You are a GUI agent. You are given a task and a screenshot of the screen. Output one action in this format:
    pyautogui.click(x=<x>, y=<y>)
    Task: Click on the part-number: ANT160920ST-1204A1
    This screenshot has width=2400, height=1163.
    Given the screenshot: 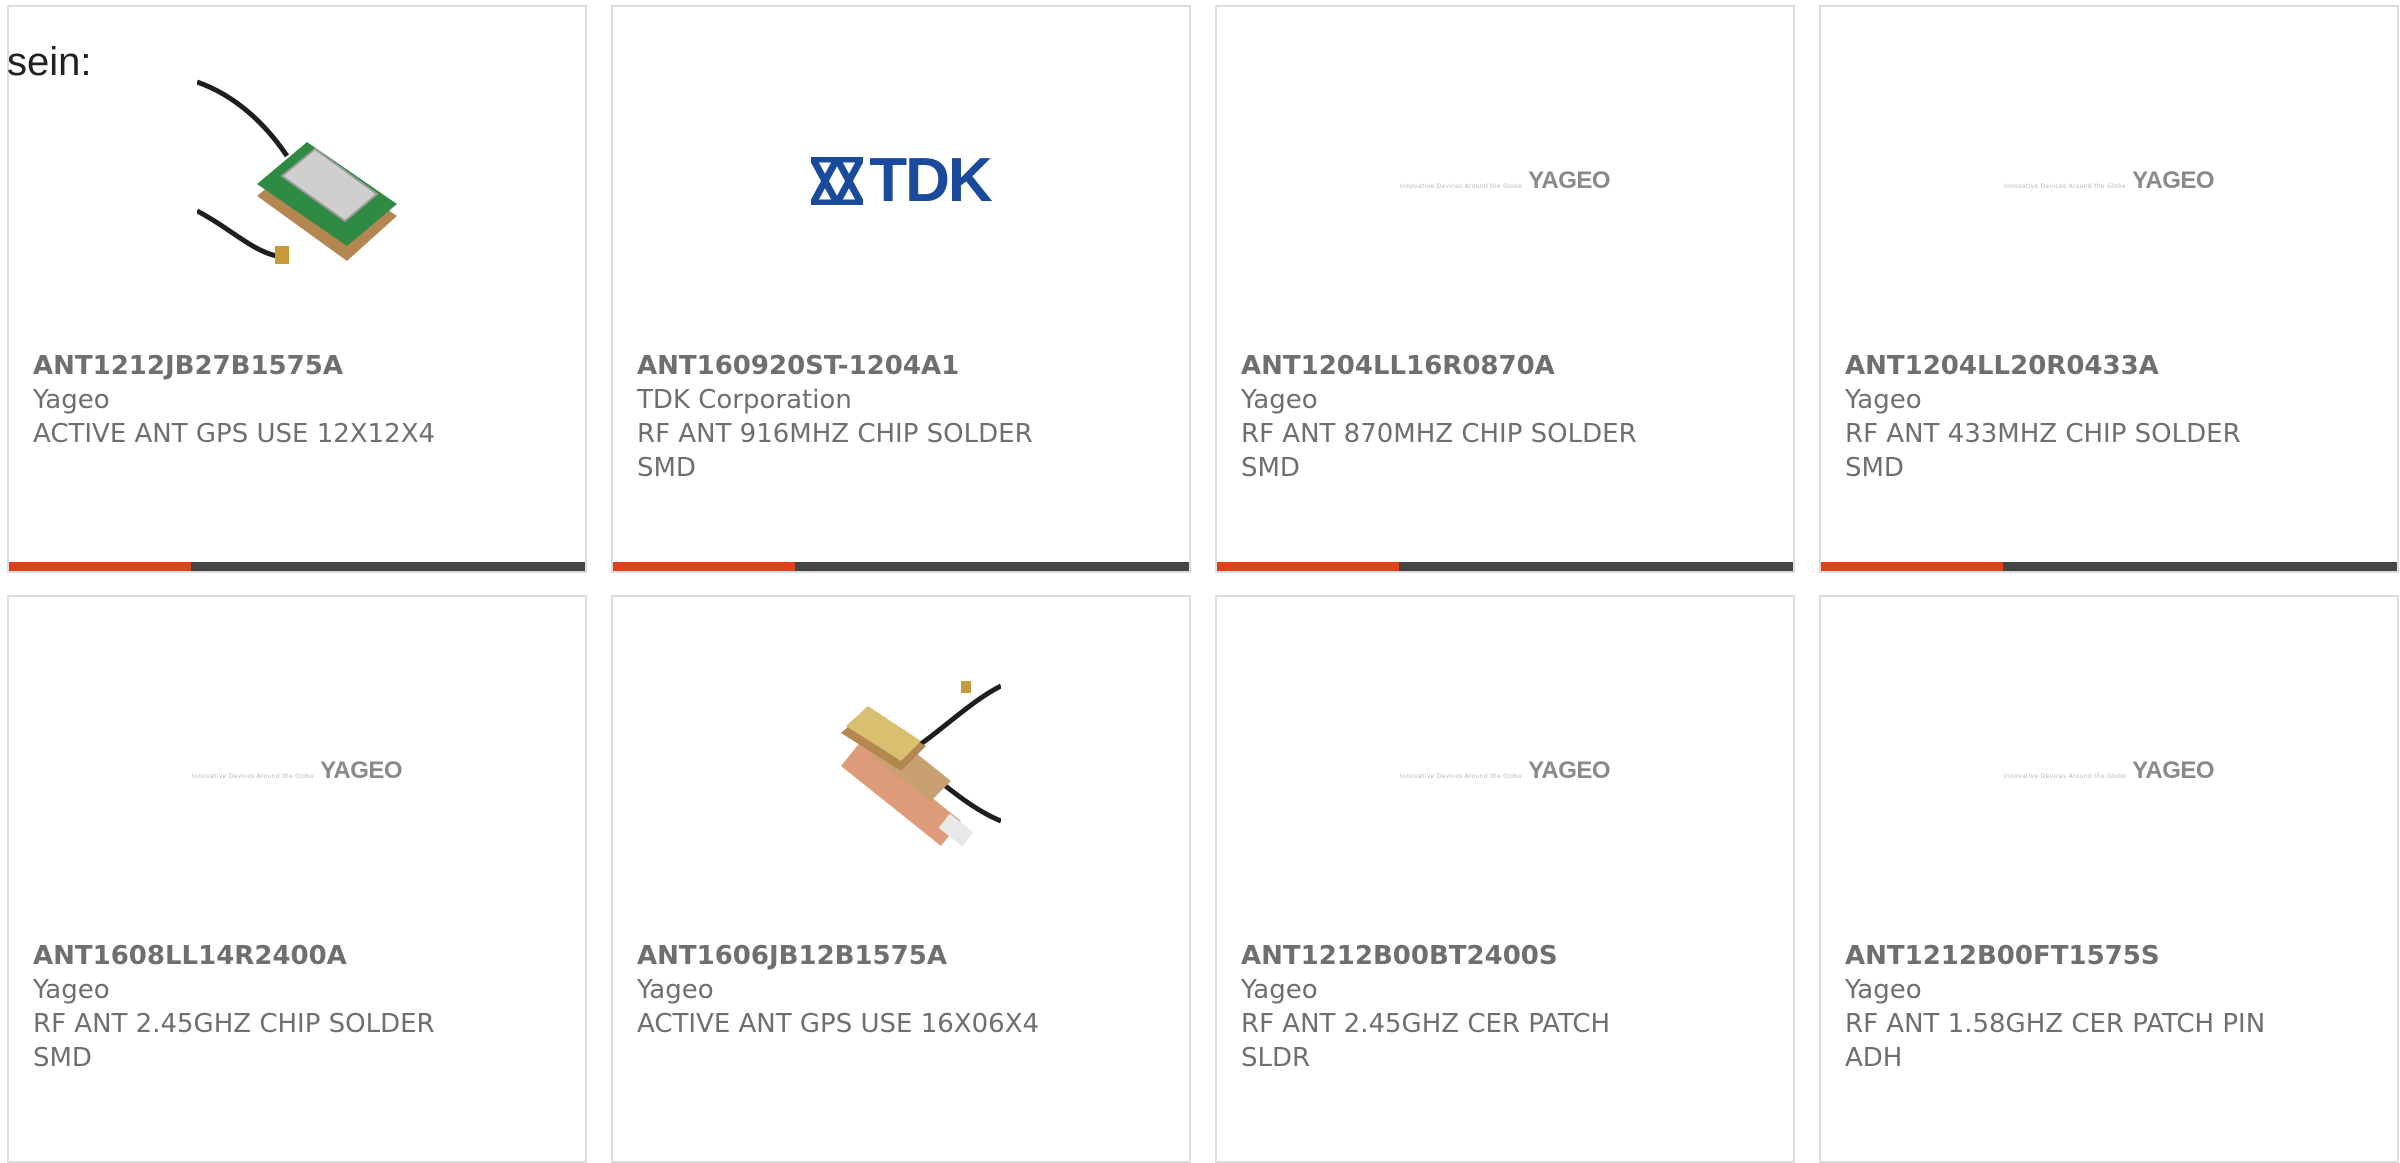 What is the action you would take?
    pyautogui.click(x=901, y=366)
    